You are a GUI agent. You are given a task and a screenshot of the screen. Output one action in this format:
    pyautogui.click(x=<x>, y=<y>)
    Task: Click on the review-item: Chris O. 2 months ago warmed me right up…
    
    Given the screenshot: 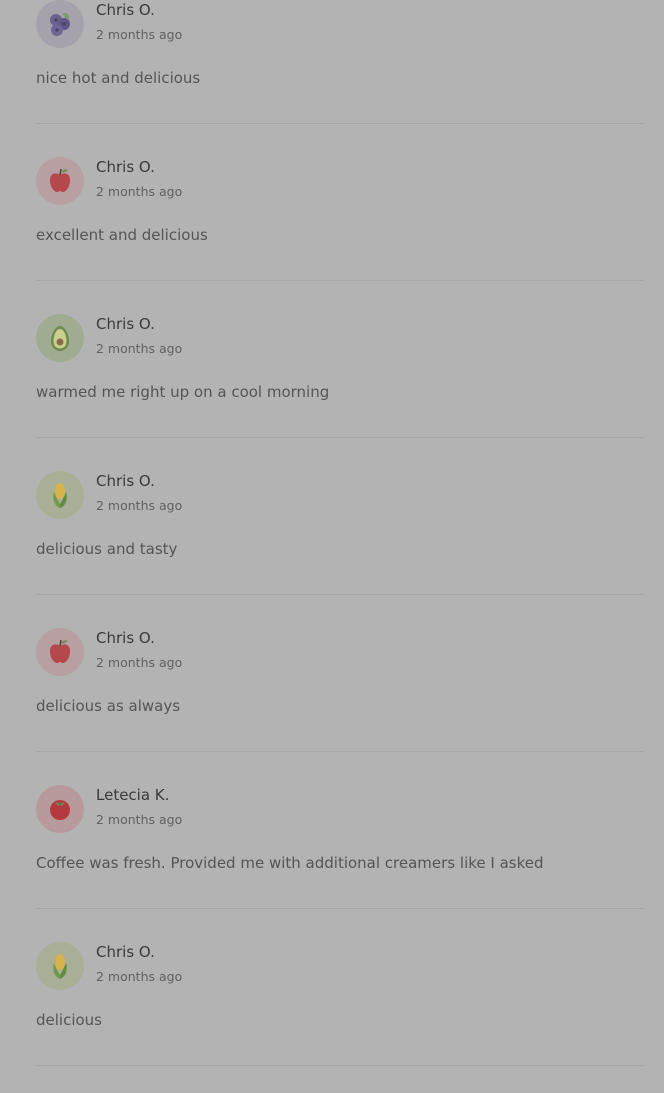 What is the action you would take?
    pyautogui.click(x=332, y=379)
    